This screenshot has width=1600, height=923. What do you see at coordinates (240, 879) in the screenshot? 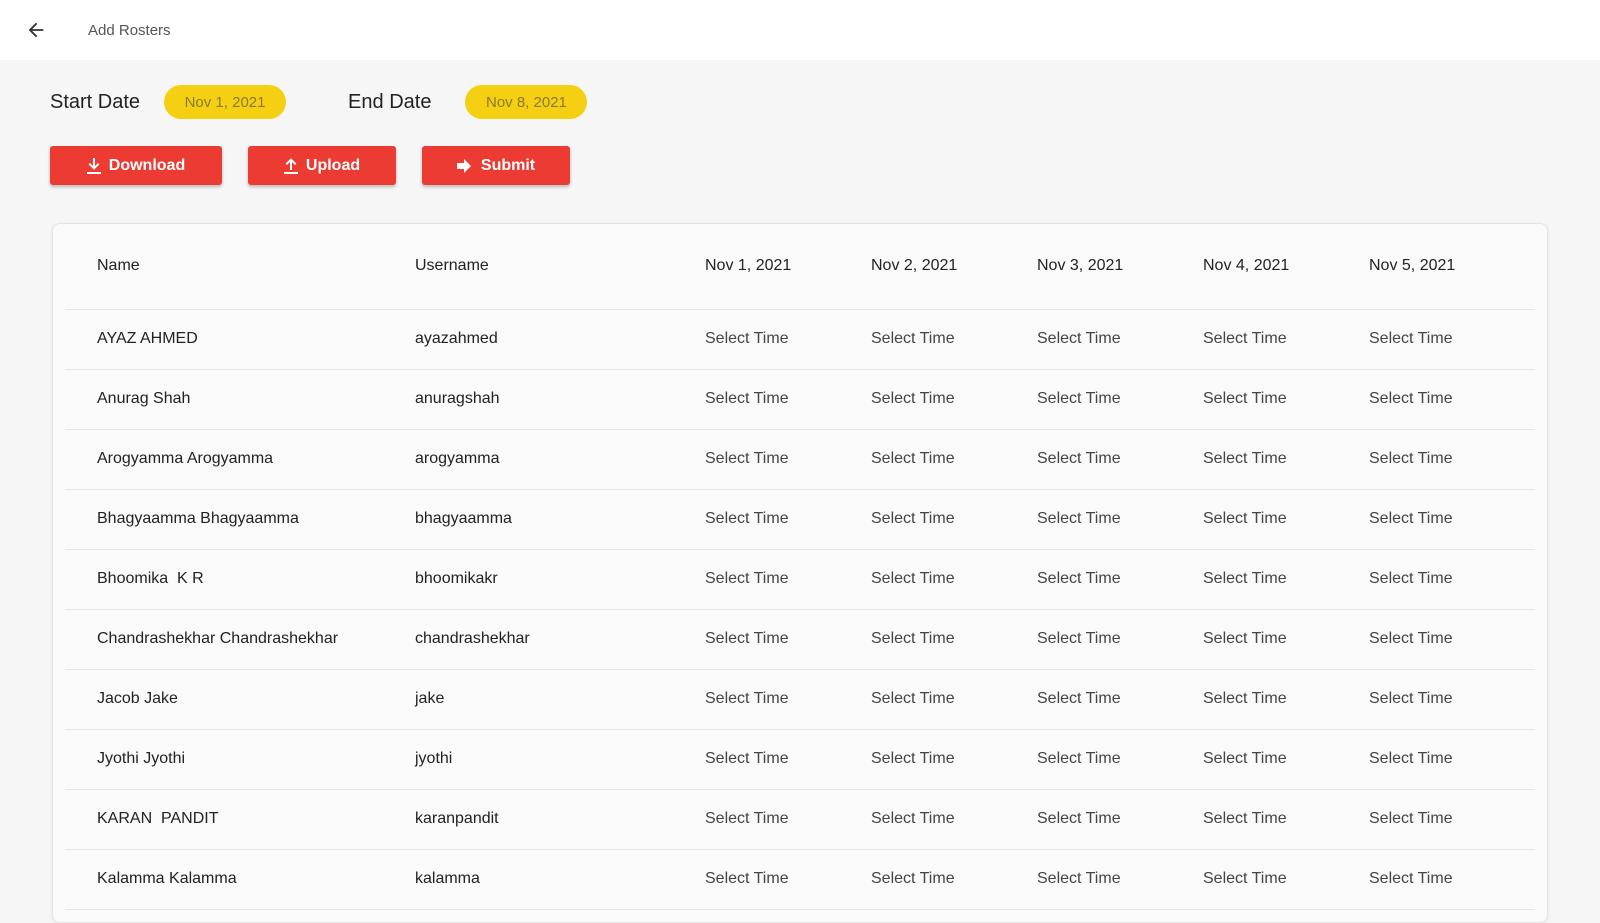
I see `employee-name: Kalamma Kalamma` at bounding box center [240, 879].